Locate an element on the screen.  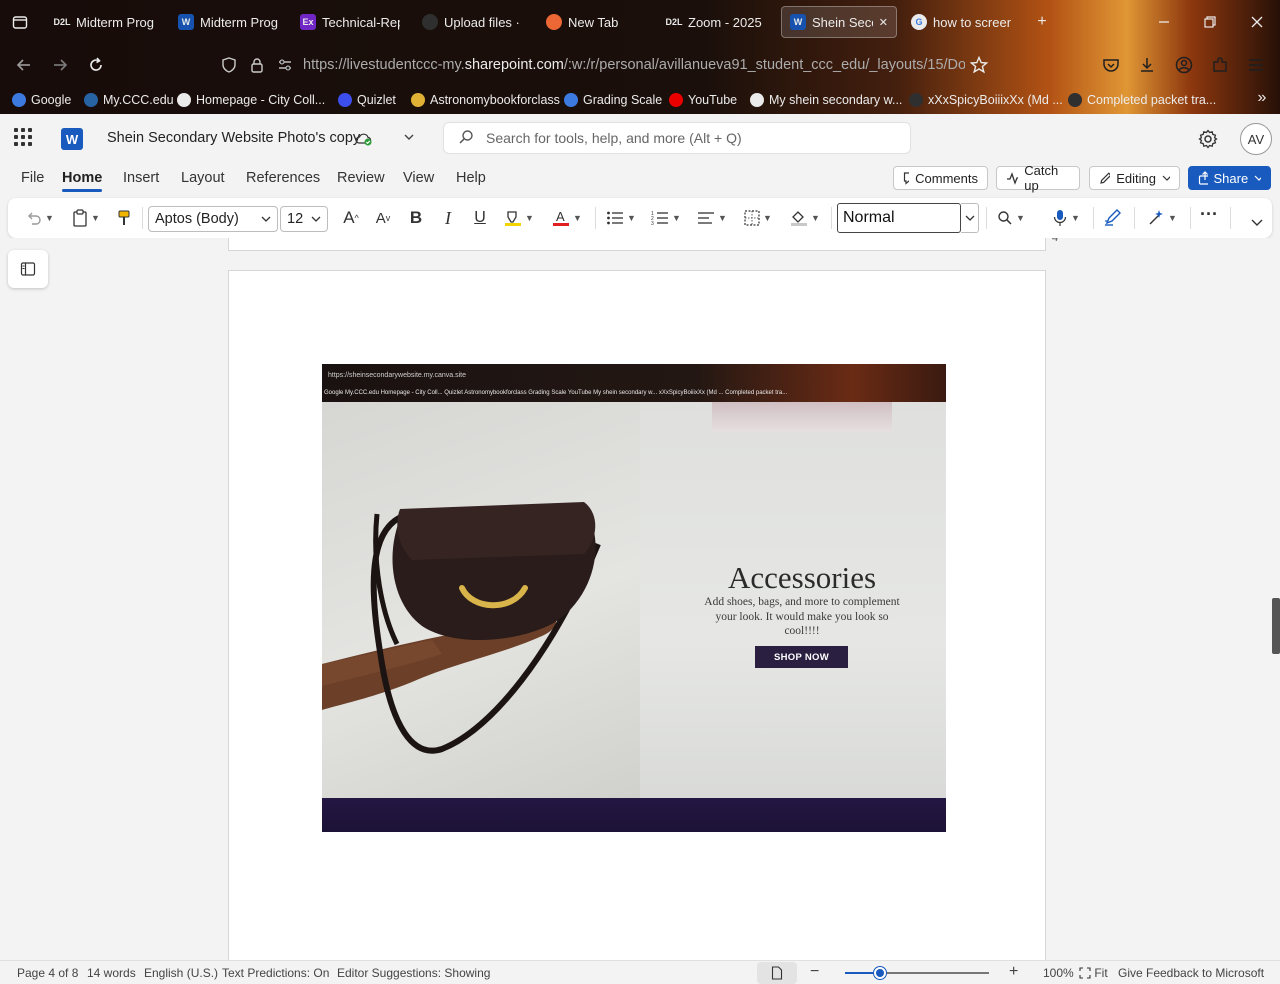
share-button: Share is located at coordinates (1229, 178).